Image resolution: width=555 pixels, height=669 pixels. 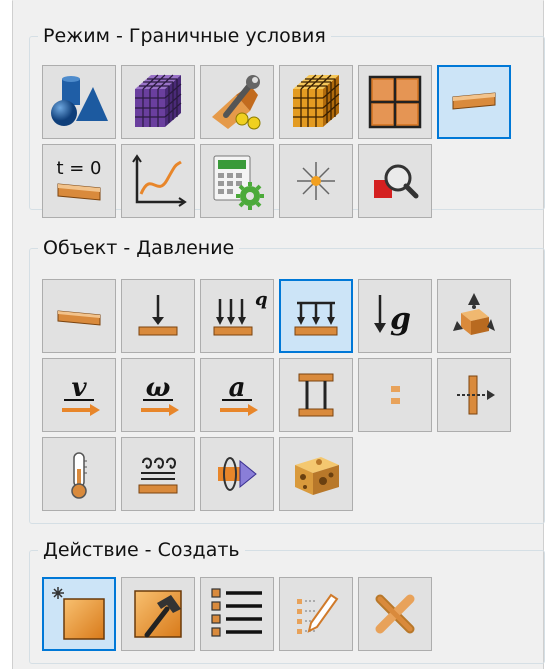 I want to click on distributed-load-q-icon: q, so click(x=240, y=312).